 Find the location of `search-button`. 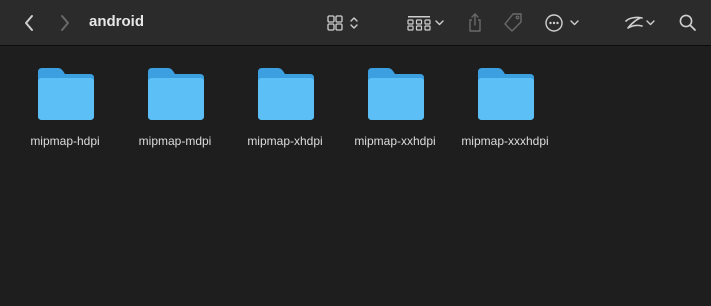

search-button is located at coordinates (688, 22).